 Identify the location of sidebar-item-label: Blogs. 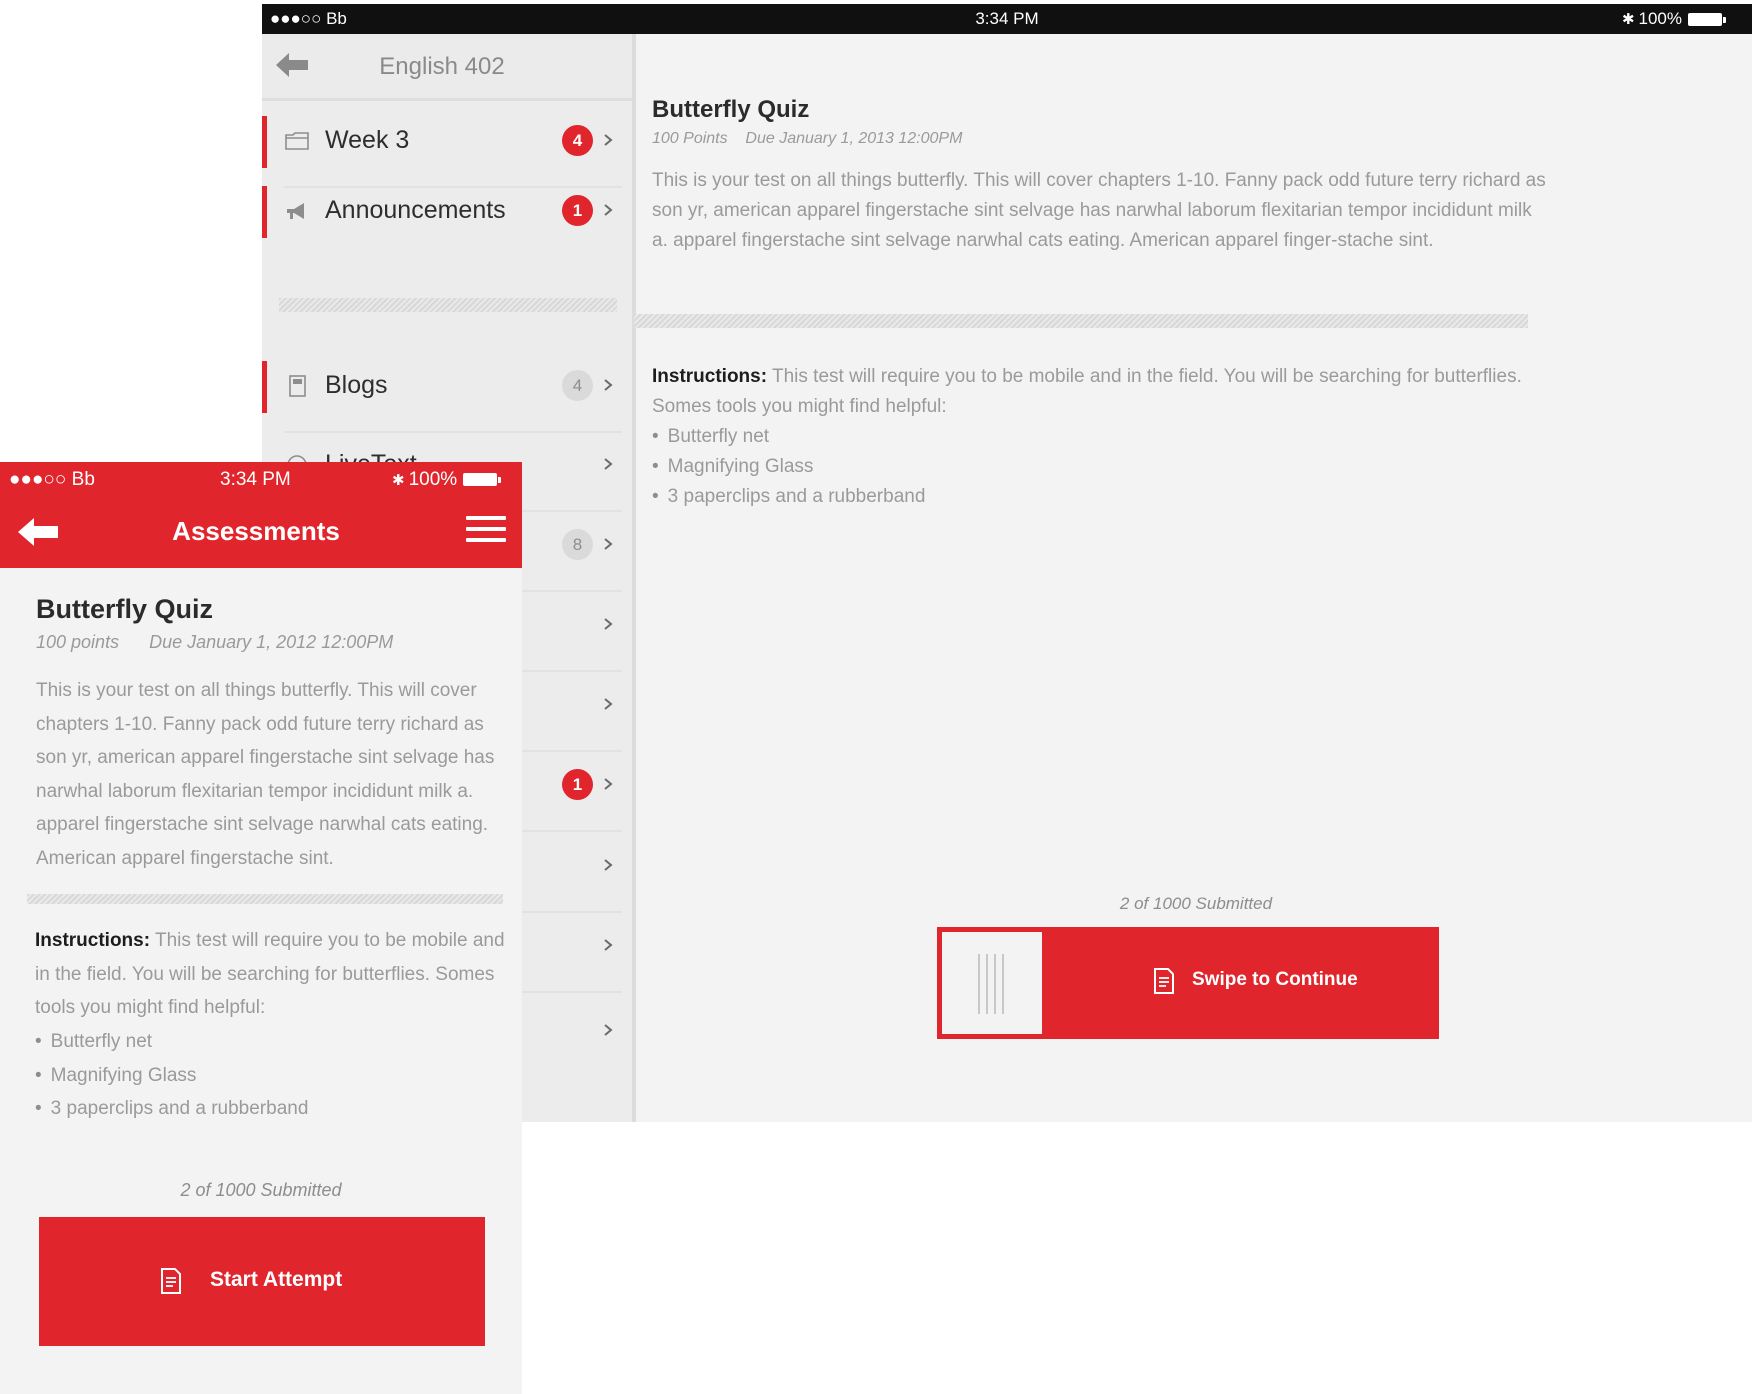
(356, 385).